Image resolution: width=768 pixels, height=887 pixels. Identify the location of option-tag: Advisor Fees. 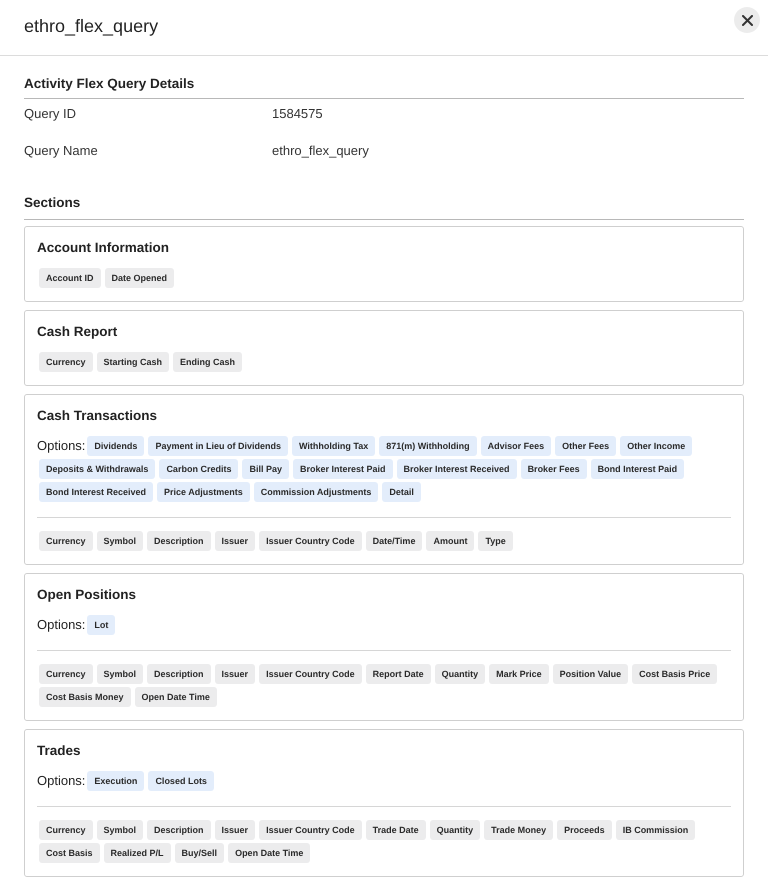
(516, 446).